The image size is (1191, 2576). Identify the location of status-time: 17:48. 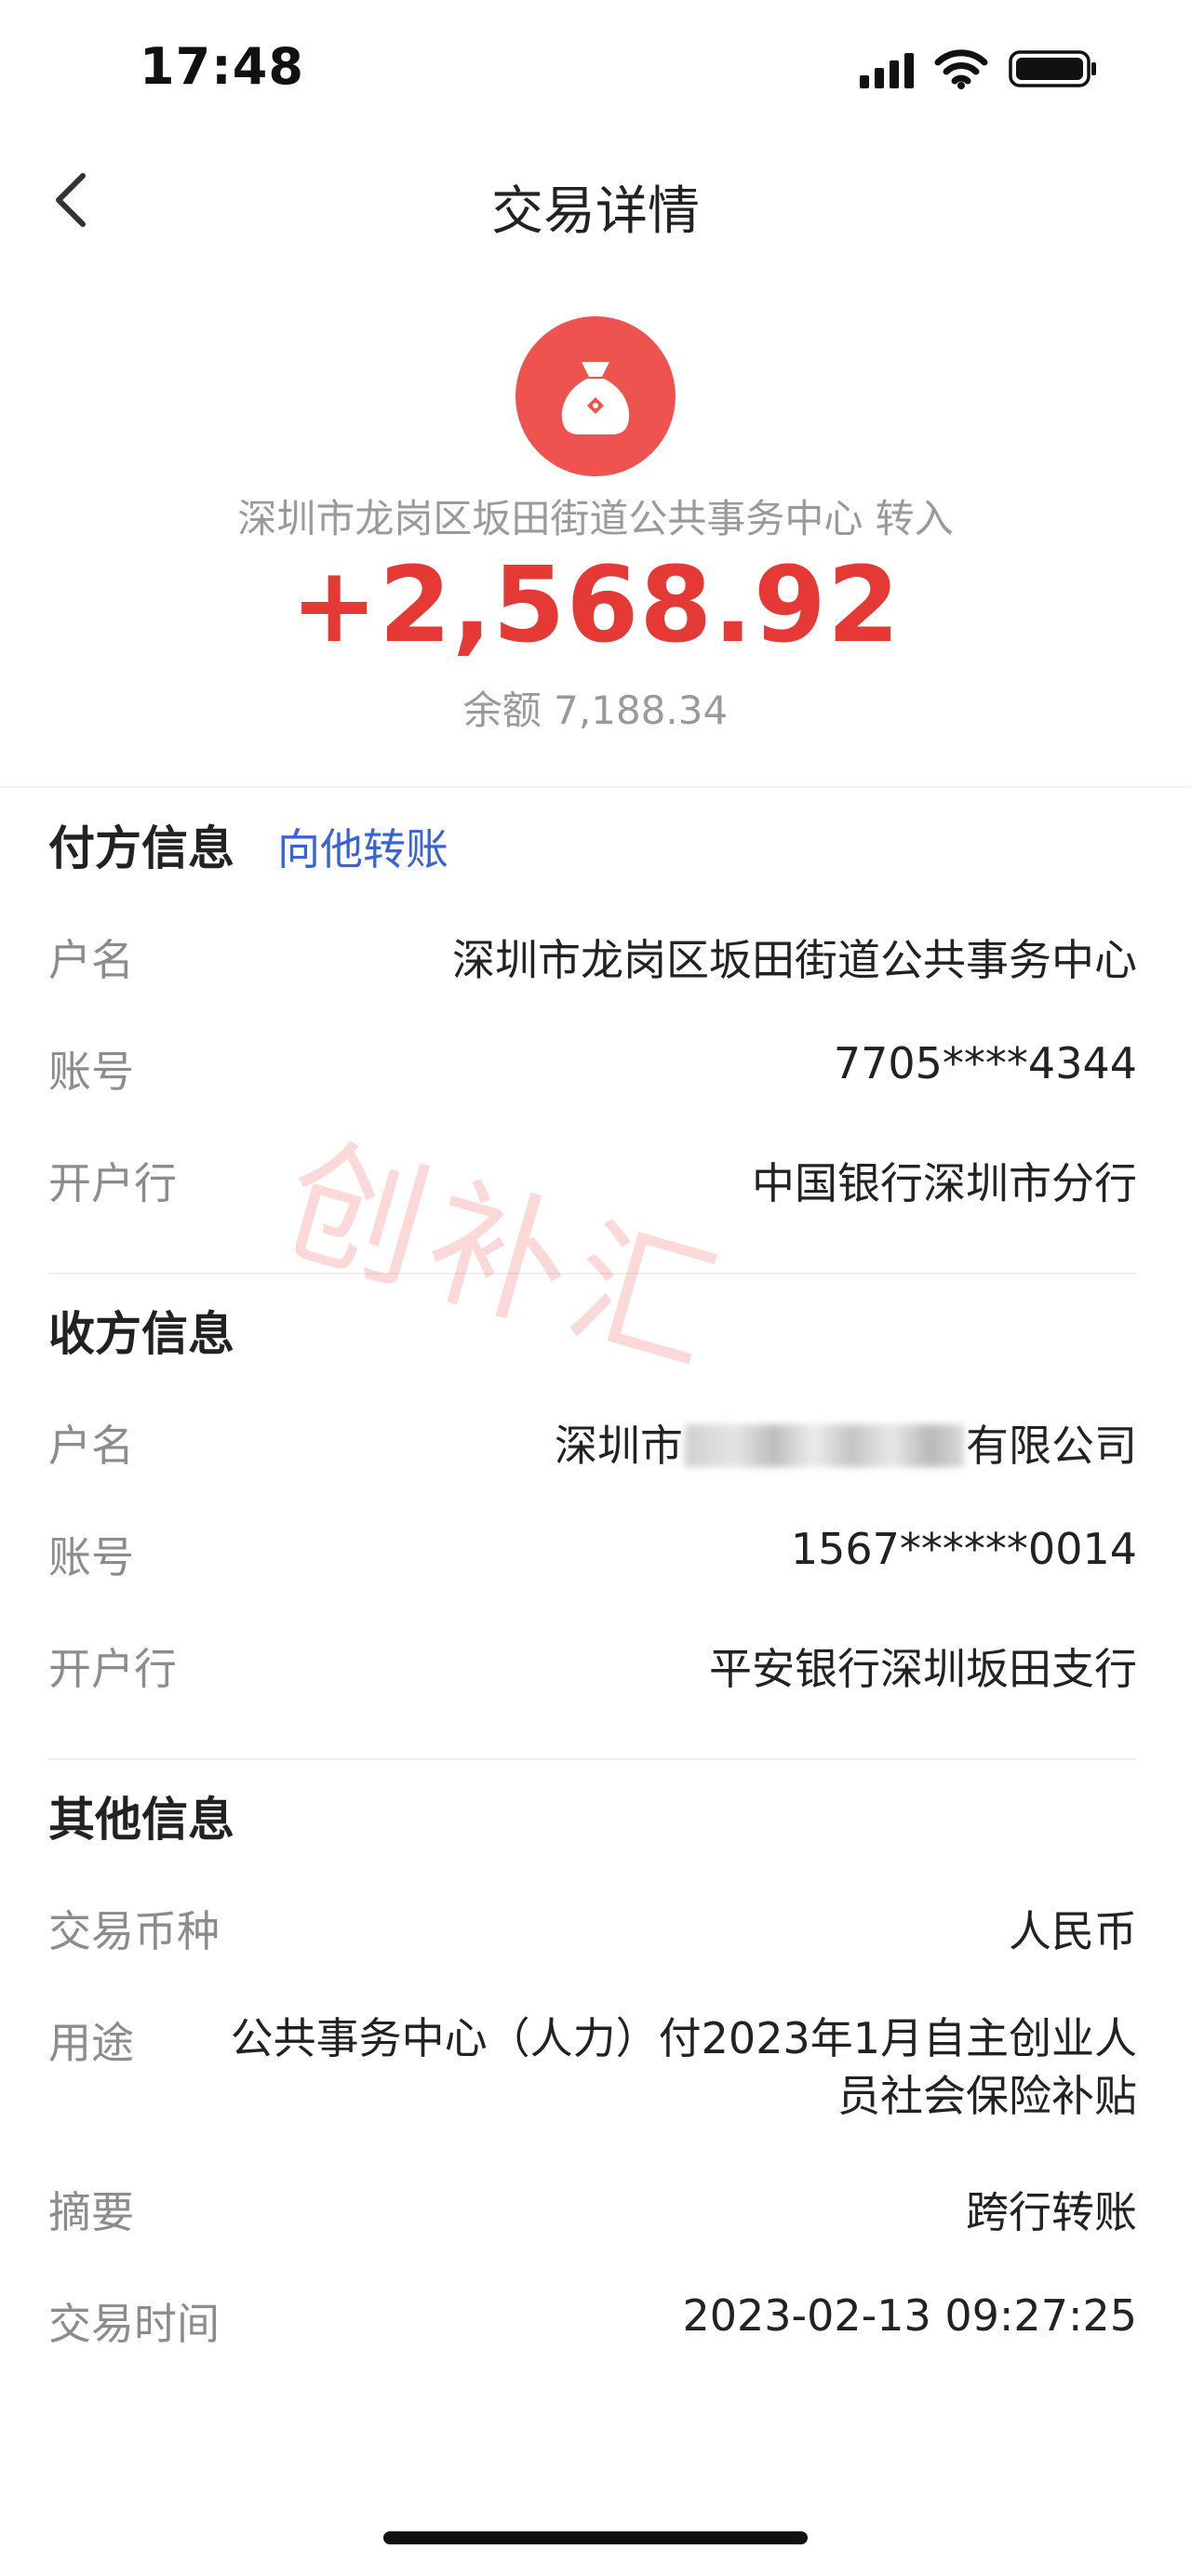
(222, 66).